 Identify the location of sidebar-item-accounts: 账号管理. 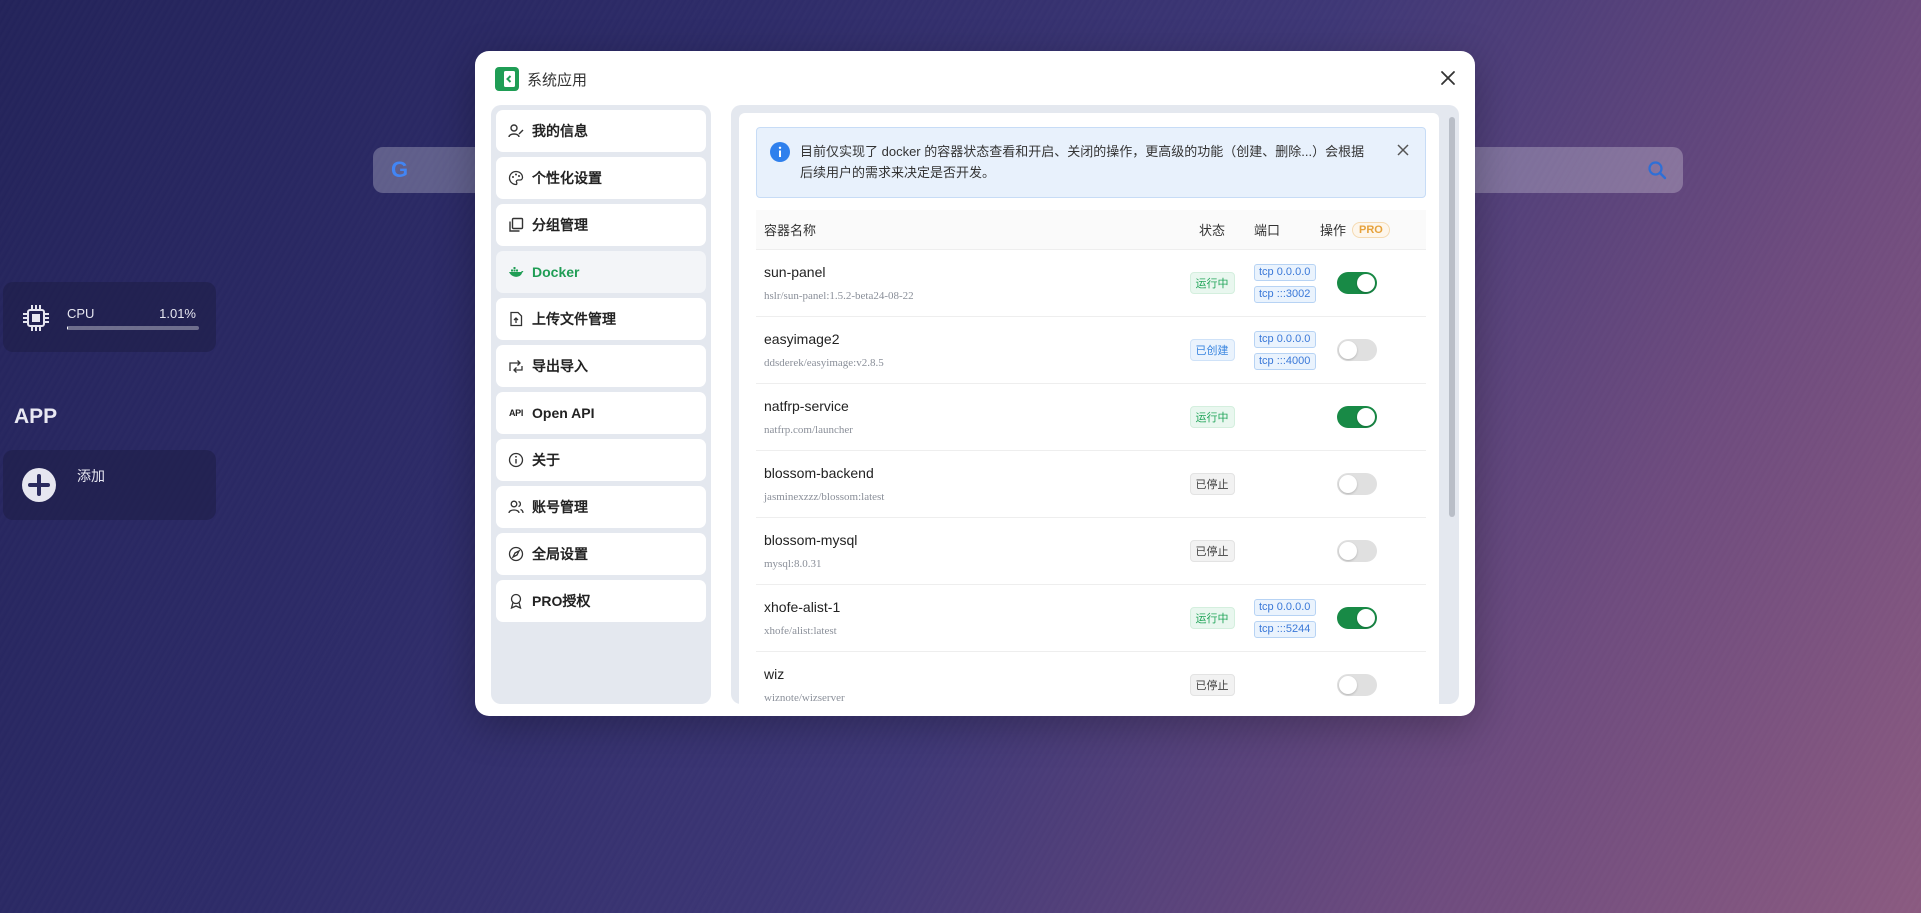
(601, 507).